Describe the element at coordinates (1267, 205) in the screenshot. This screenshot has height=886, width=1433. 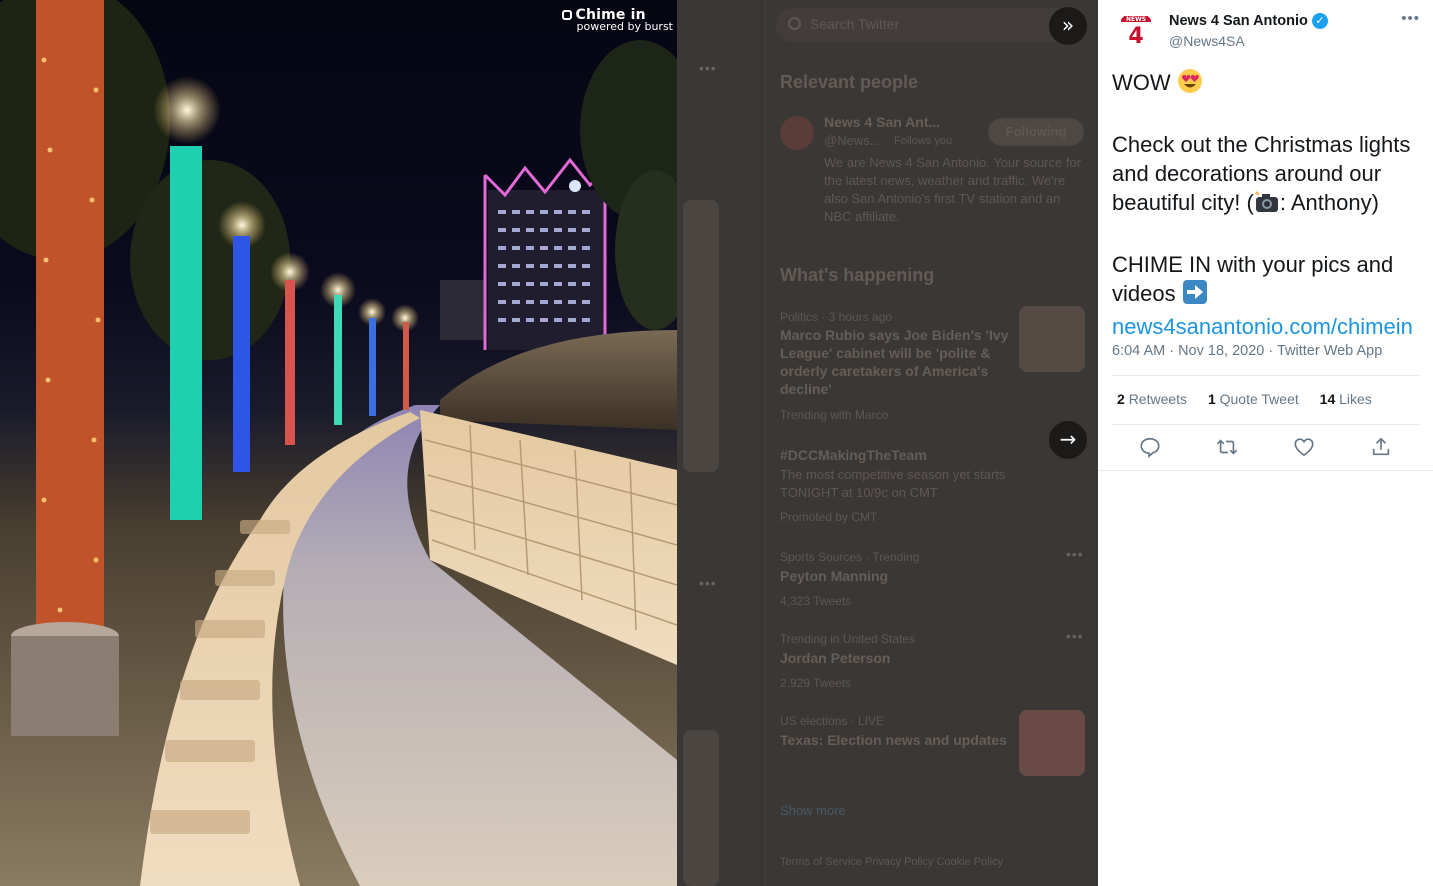
I see `camera-flash-emoji-icon` at that location.